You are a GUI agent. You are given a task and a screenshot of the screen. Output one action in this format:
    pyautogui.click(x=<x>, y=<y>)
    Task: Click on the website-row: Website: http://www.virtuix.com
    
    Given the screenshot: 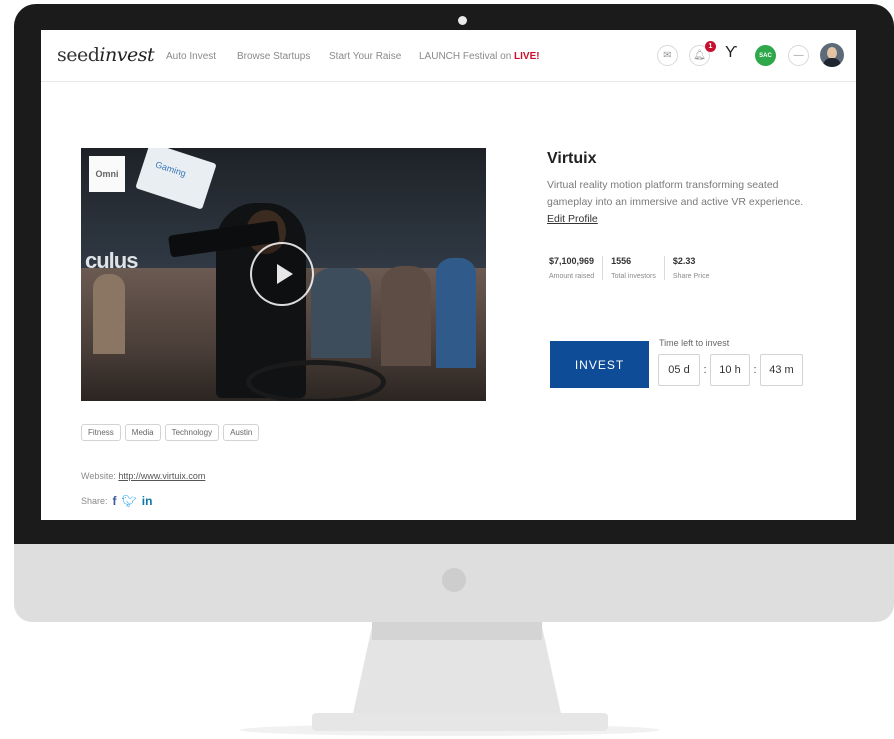 What is the action you would take?
    pyautogui.click(x=143, y=476)
    